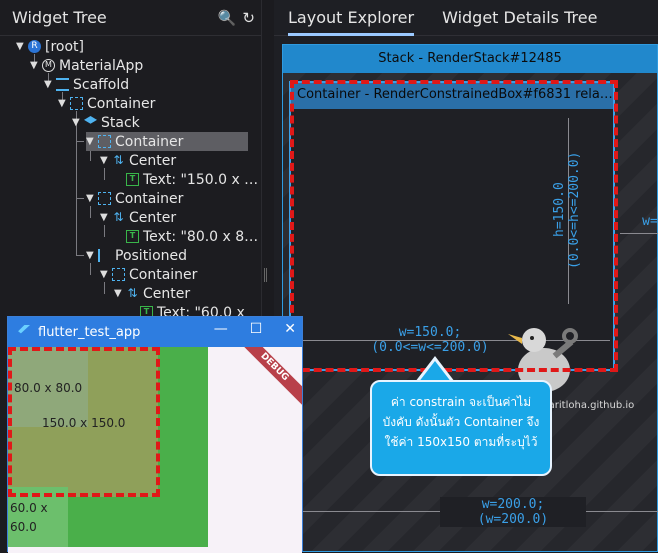 This screenshot has width=658, height=553. Describe the element at coordinates (227, 18) in the screenshot. I see `search-icon: 🔍` at that location.